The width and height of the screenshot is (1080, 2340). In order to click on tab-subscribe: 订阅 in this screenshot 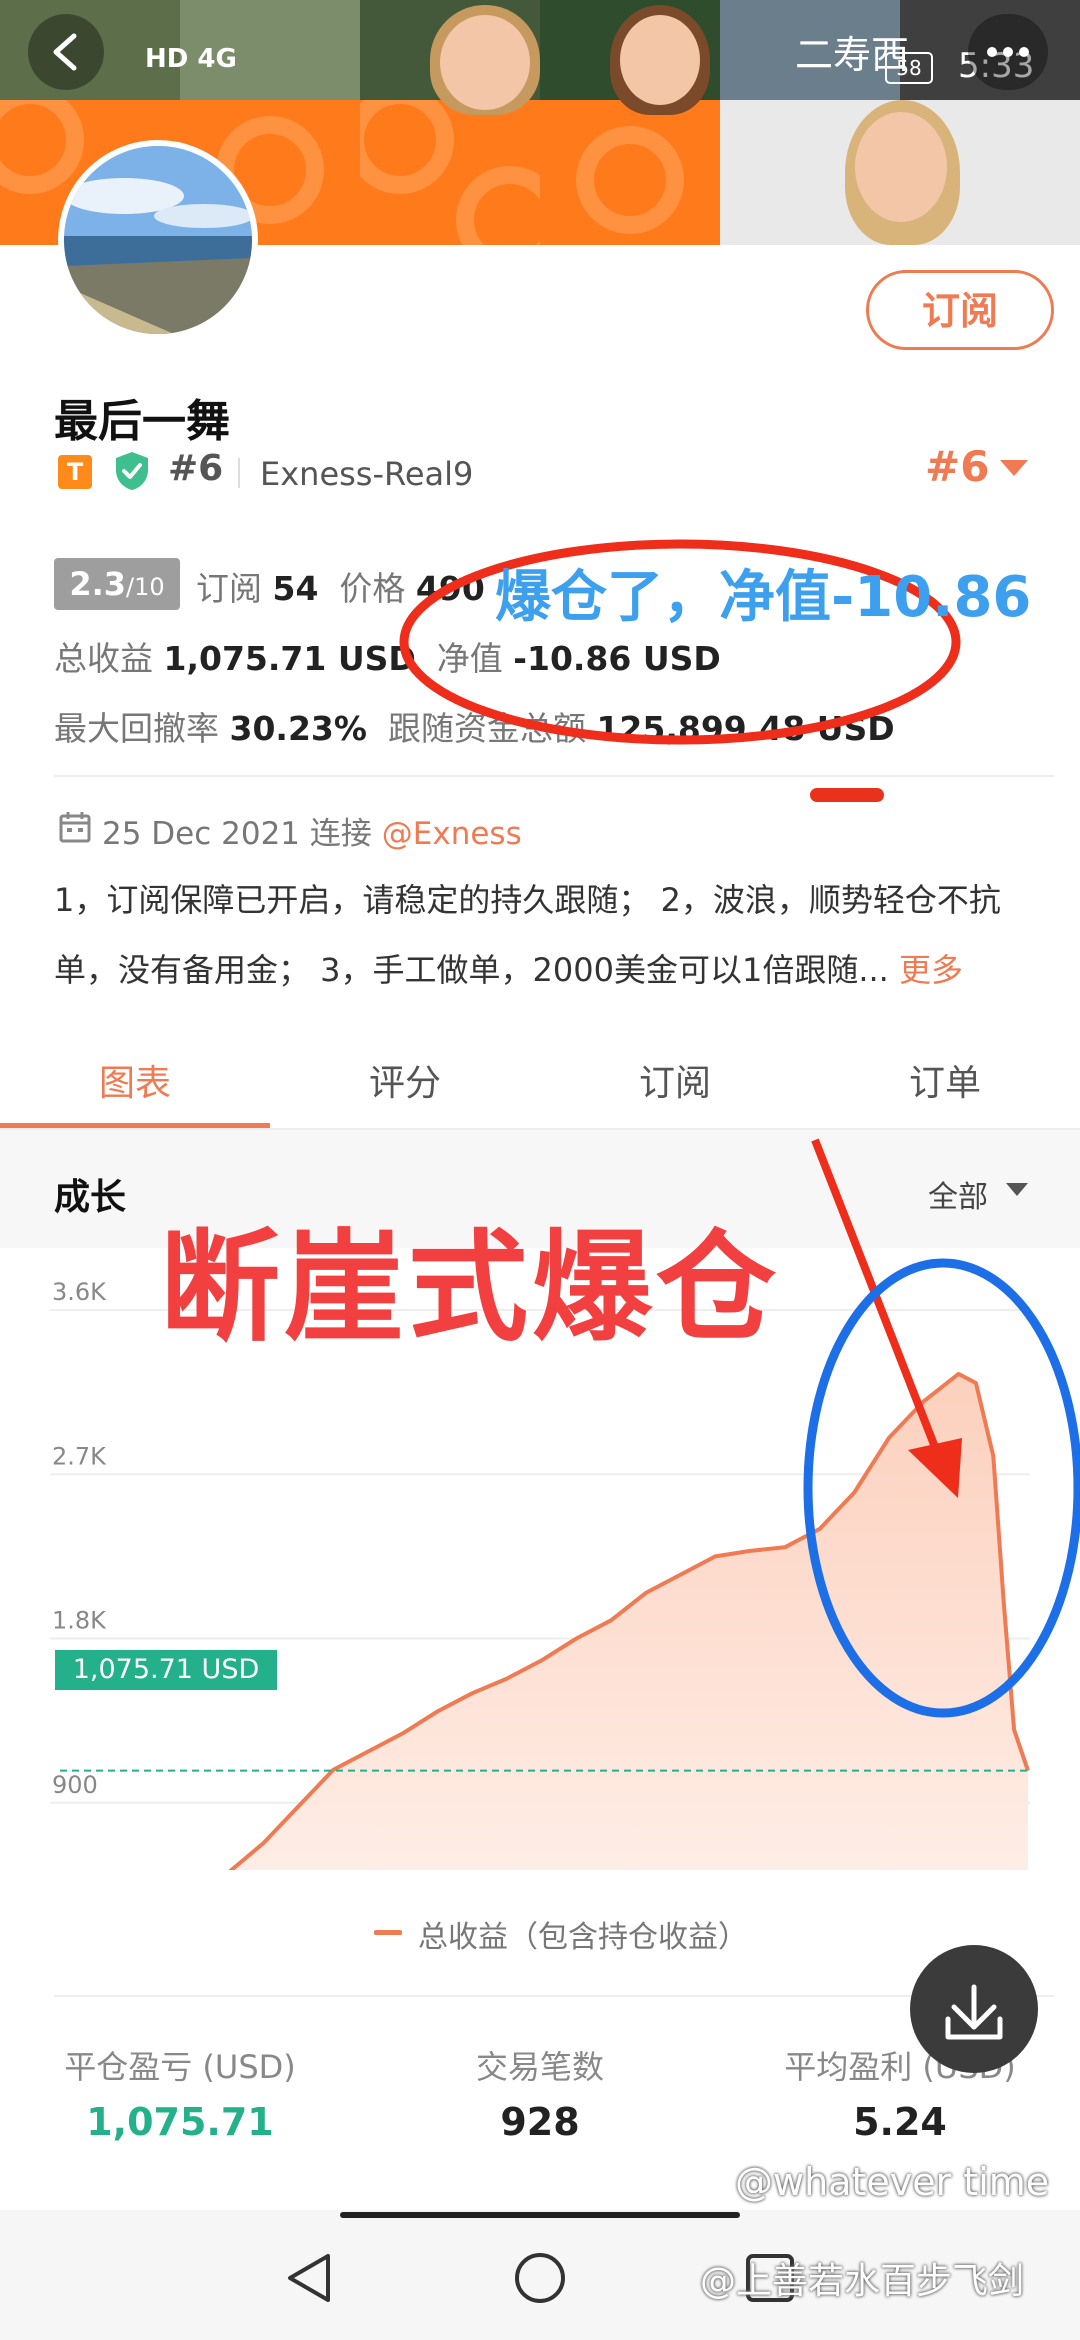, I will do `click(675, 1080)`.